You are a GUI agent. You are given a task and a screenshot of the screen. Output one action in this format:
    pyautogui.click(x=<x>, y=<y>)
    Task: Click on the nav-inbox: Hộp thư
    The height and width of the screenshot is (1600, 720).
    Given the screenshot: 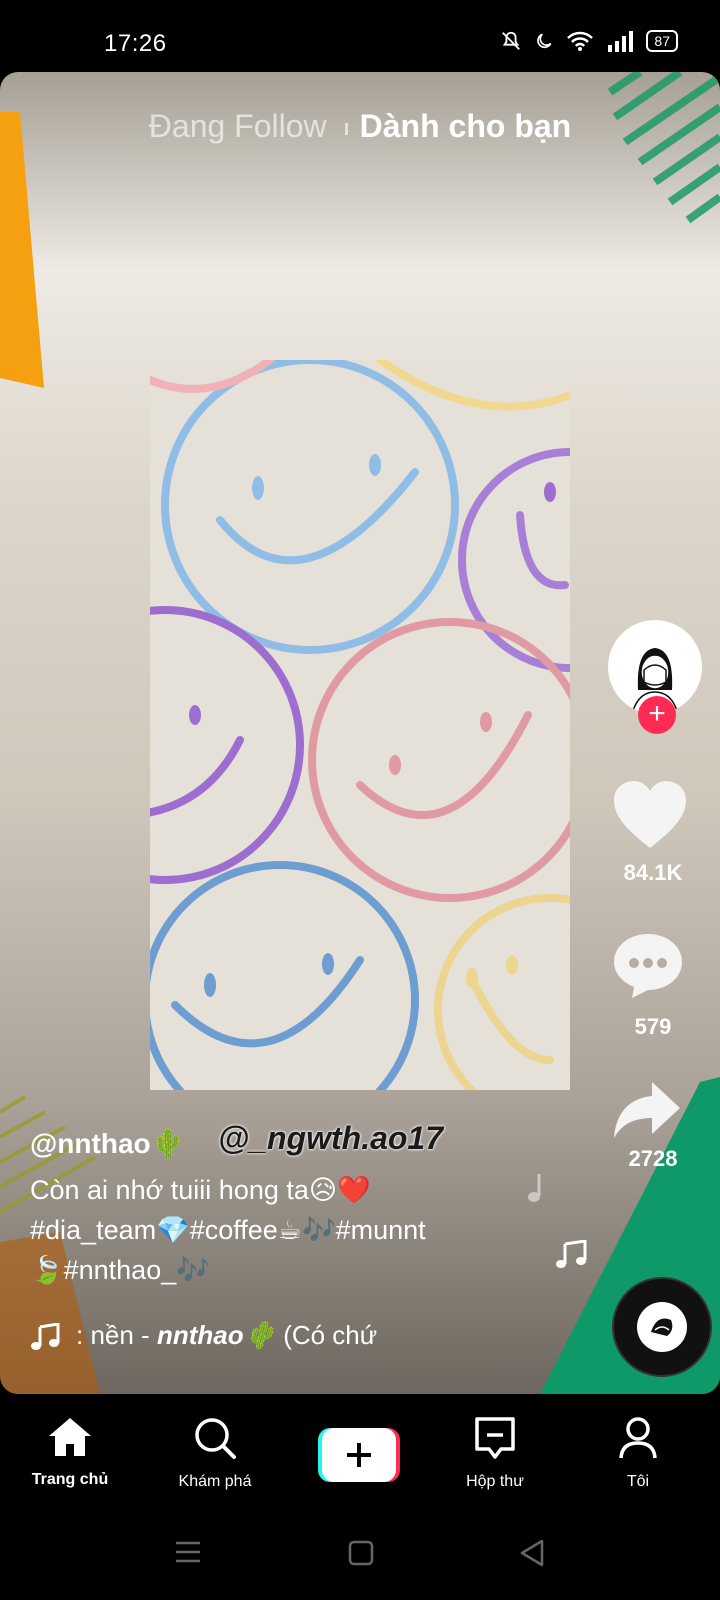 What is the action you would take?
    pyautogui.click(x=495, y=1453)
    